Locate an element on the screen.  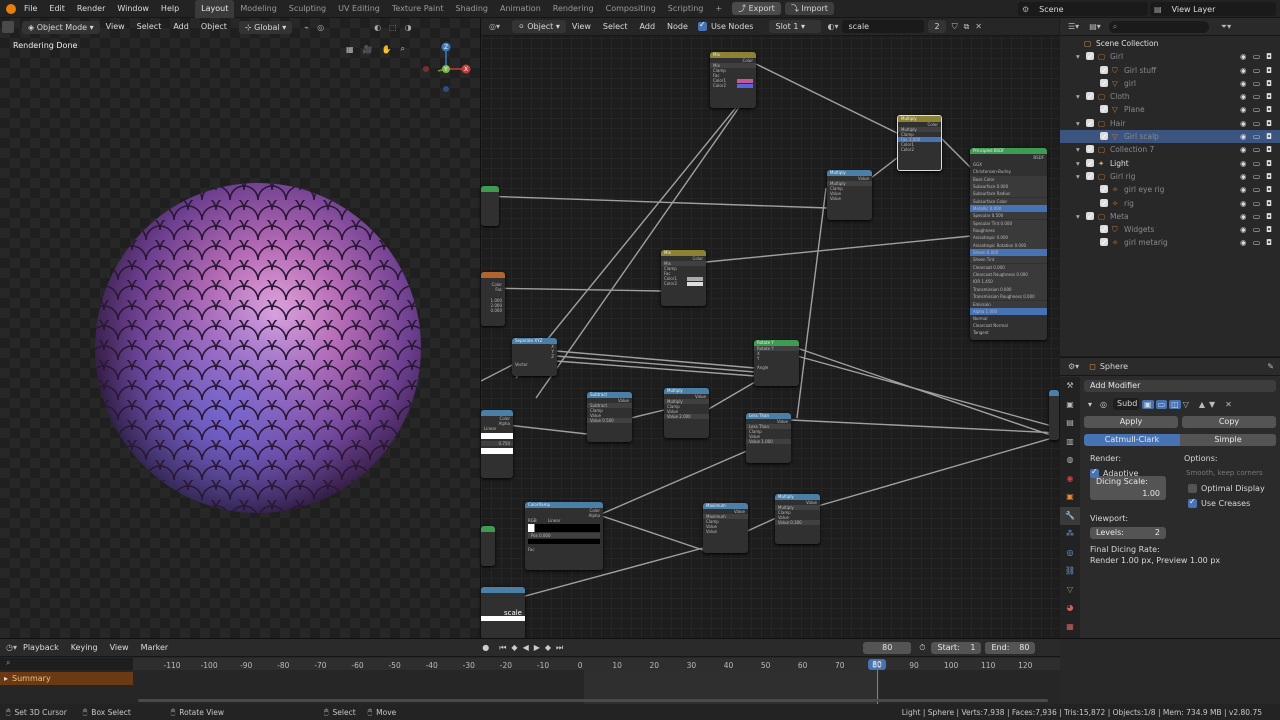
ramp-color-field is located at coordinates (564, 541).